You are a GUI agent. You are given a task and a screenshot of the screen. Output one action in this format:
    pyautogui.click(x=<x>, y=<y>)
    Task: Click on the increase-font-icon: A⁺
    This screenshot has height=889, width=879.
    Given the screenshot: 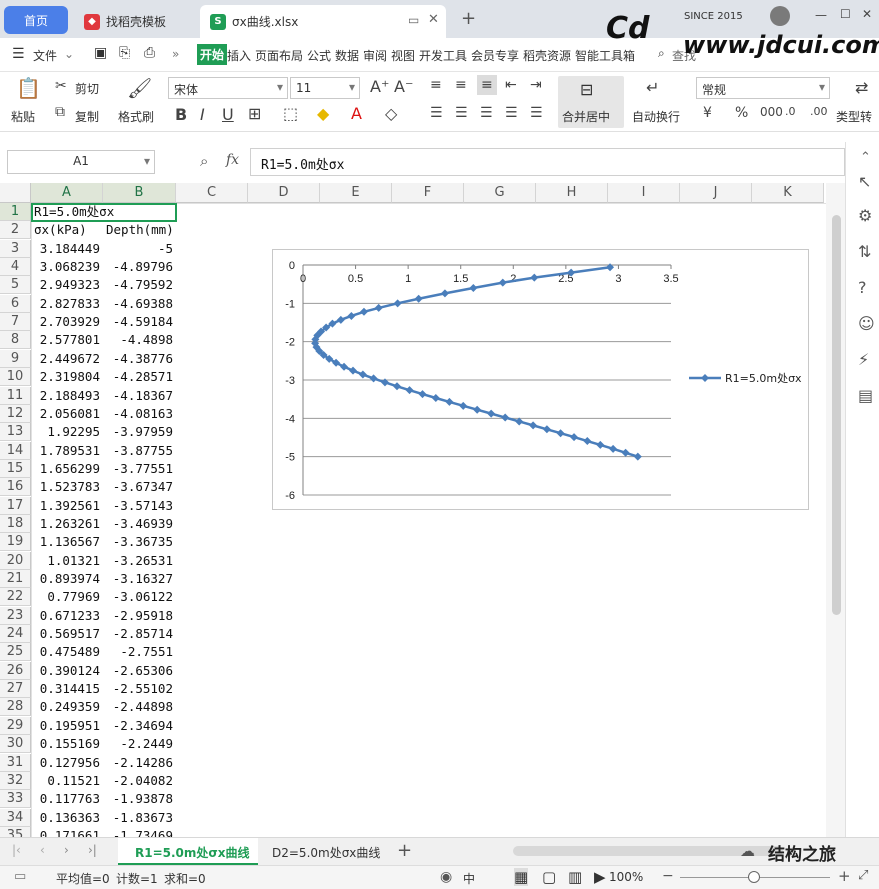 What is the action you would take?
    pyautogui.click(x=379, y=86)
    